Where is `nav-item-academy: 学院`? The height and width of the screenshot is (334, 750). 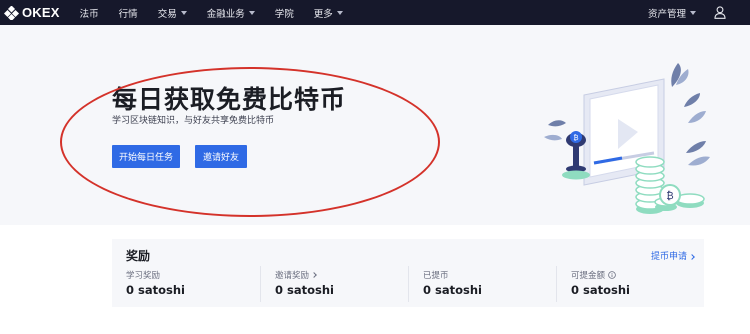 nav-item-academy: 学院 is located at coordinates (284, 13).